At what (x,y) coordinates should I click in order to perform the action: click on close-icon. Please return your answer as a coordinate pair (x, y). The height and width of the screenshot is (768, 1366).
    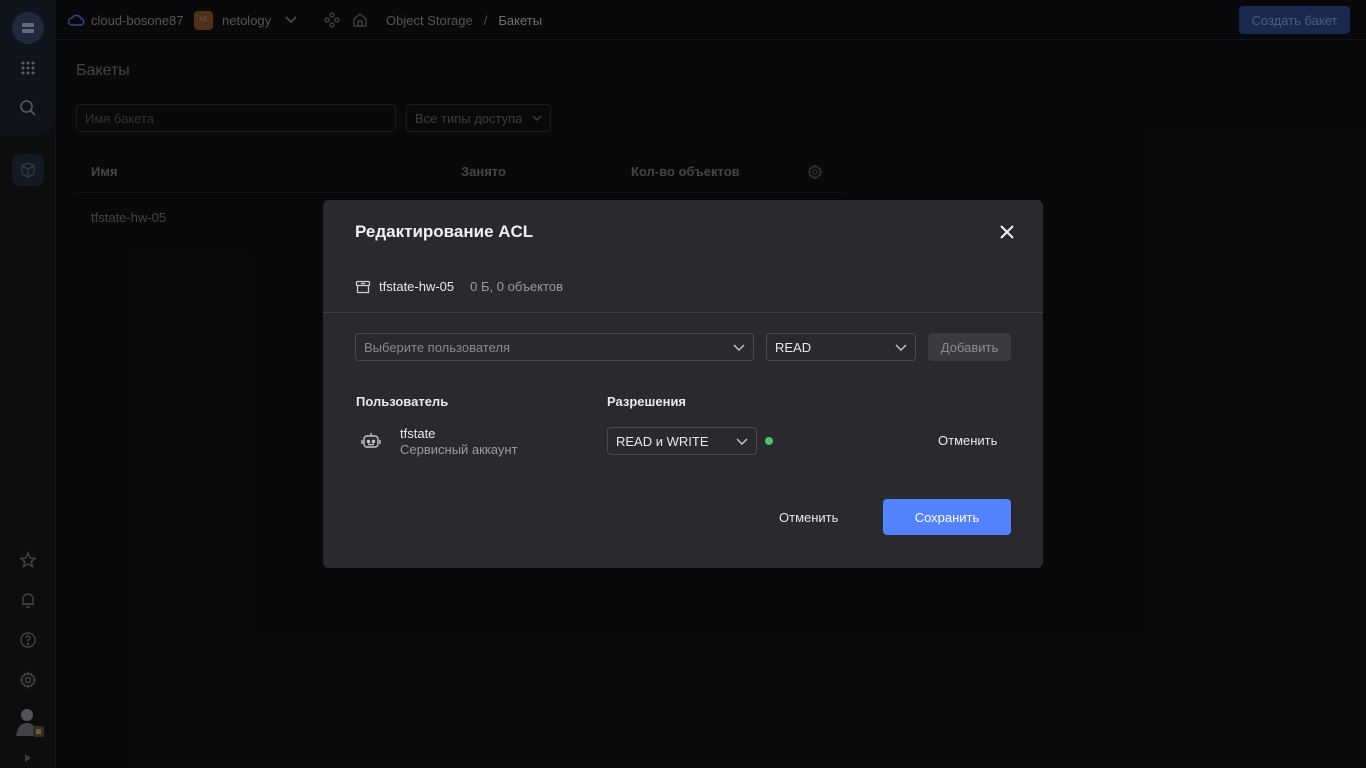
    Looking at the image, I should click on (1007, 232).